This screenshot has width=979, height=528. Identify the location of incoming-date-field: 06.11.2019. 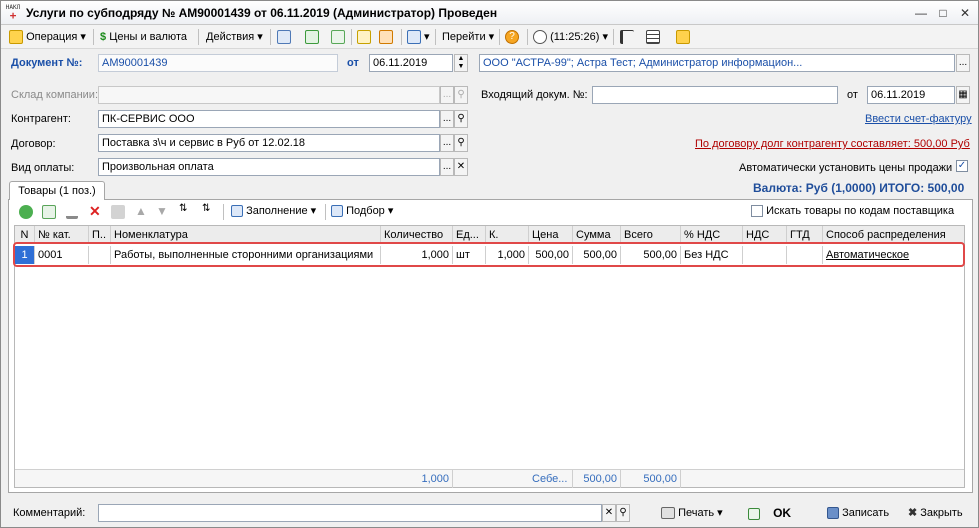
(911, 95).